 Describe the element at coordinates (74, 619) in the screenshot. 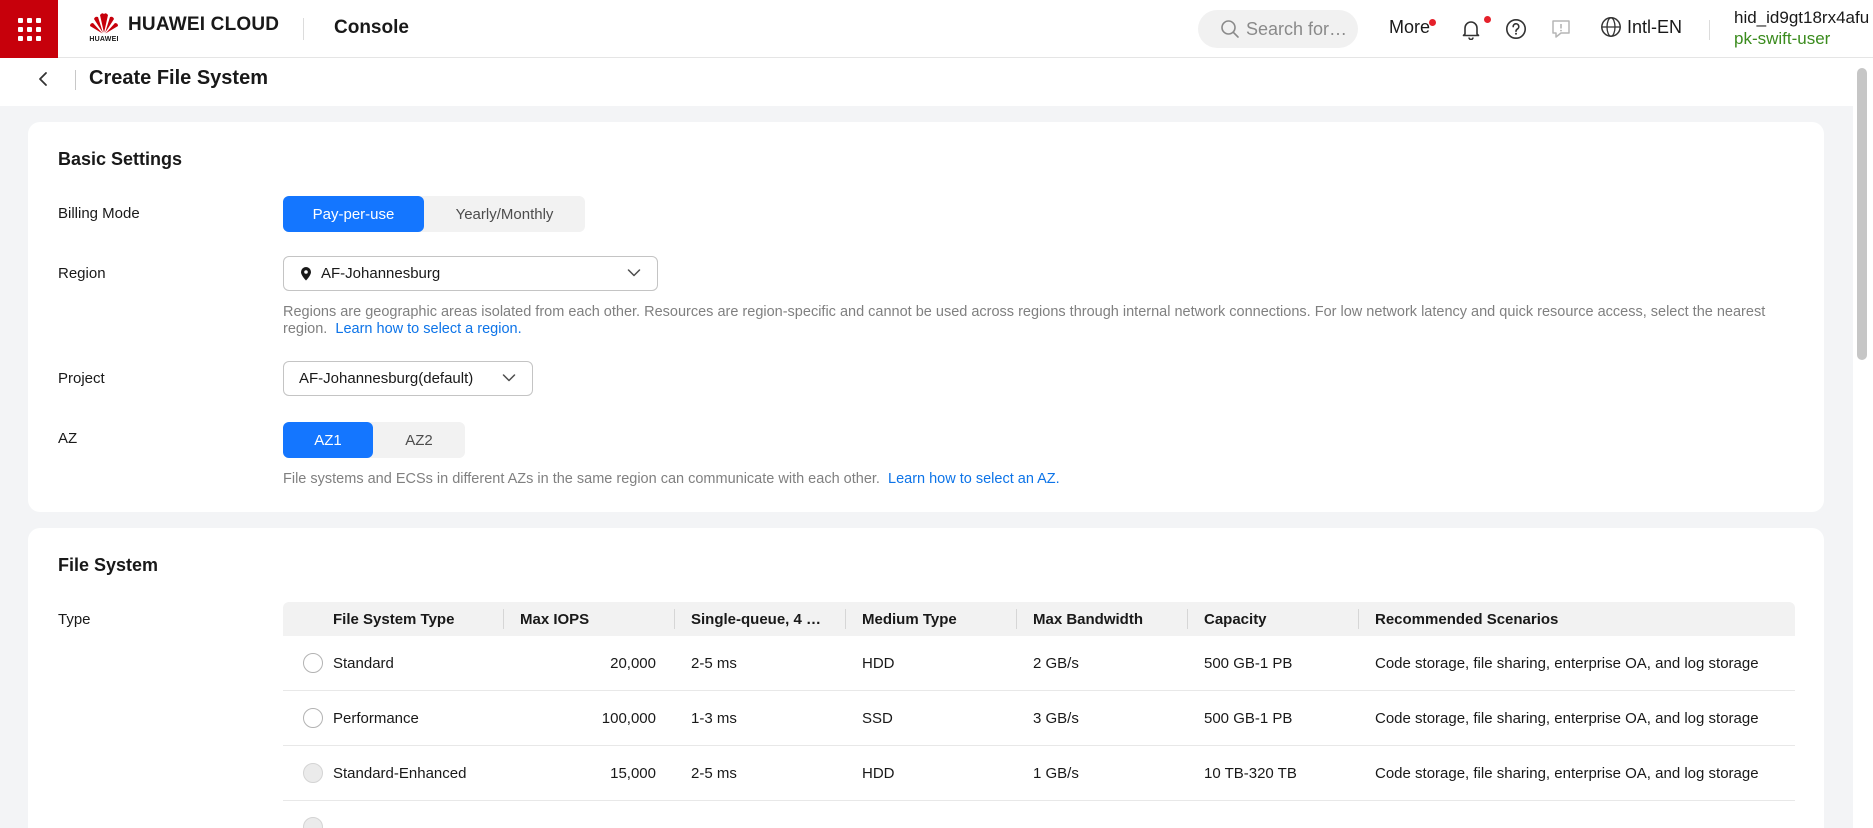

I see `type-label: Type` at that location.